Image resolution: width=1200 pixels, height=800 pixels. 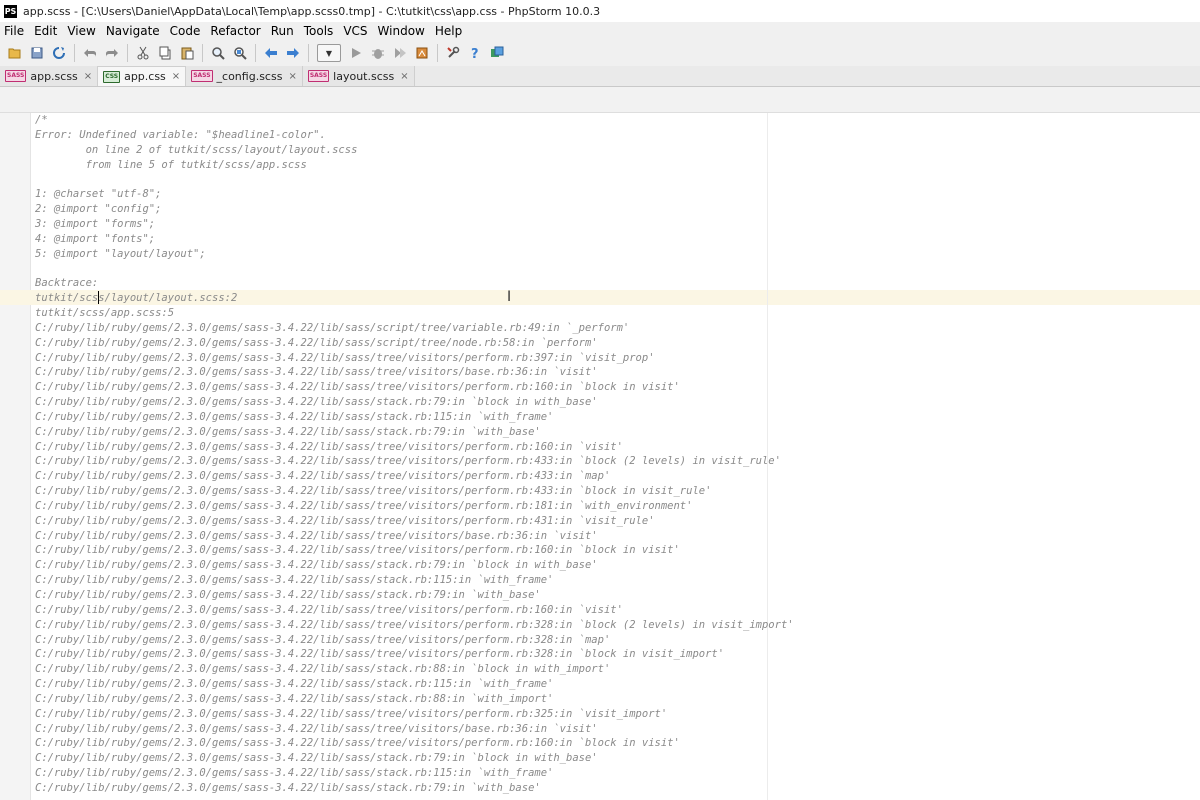 I want to click on run-icon, so click(x=356, y=53).